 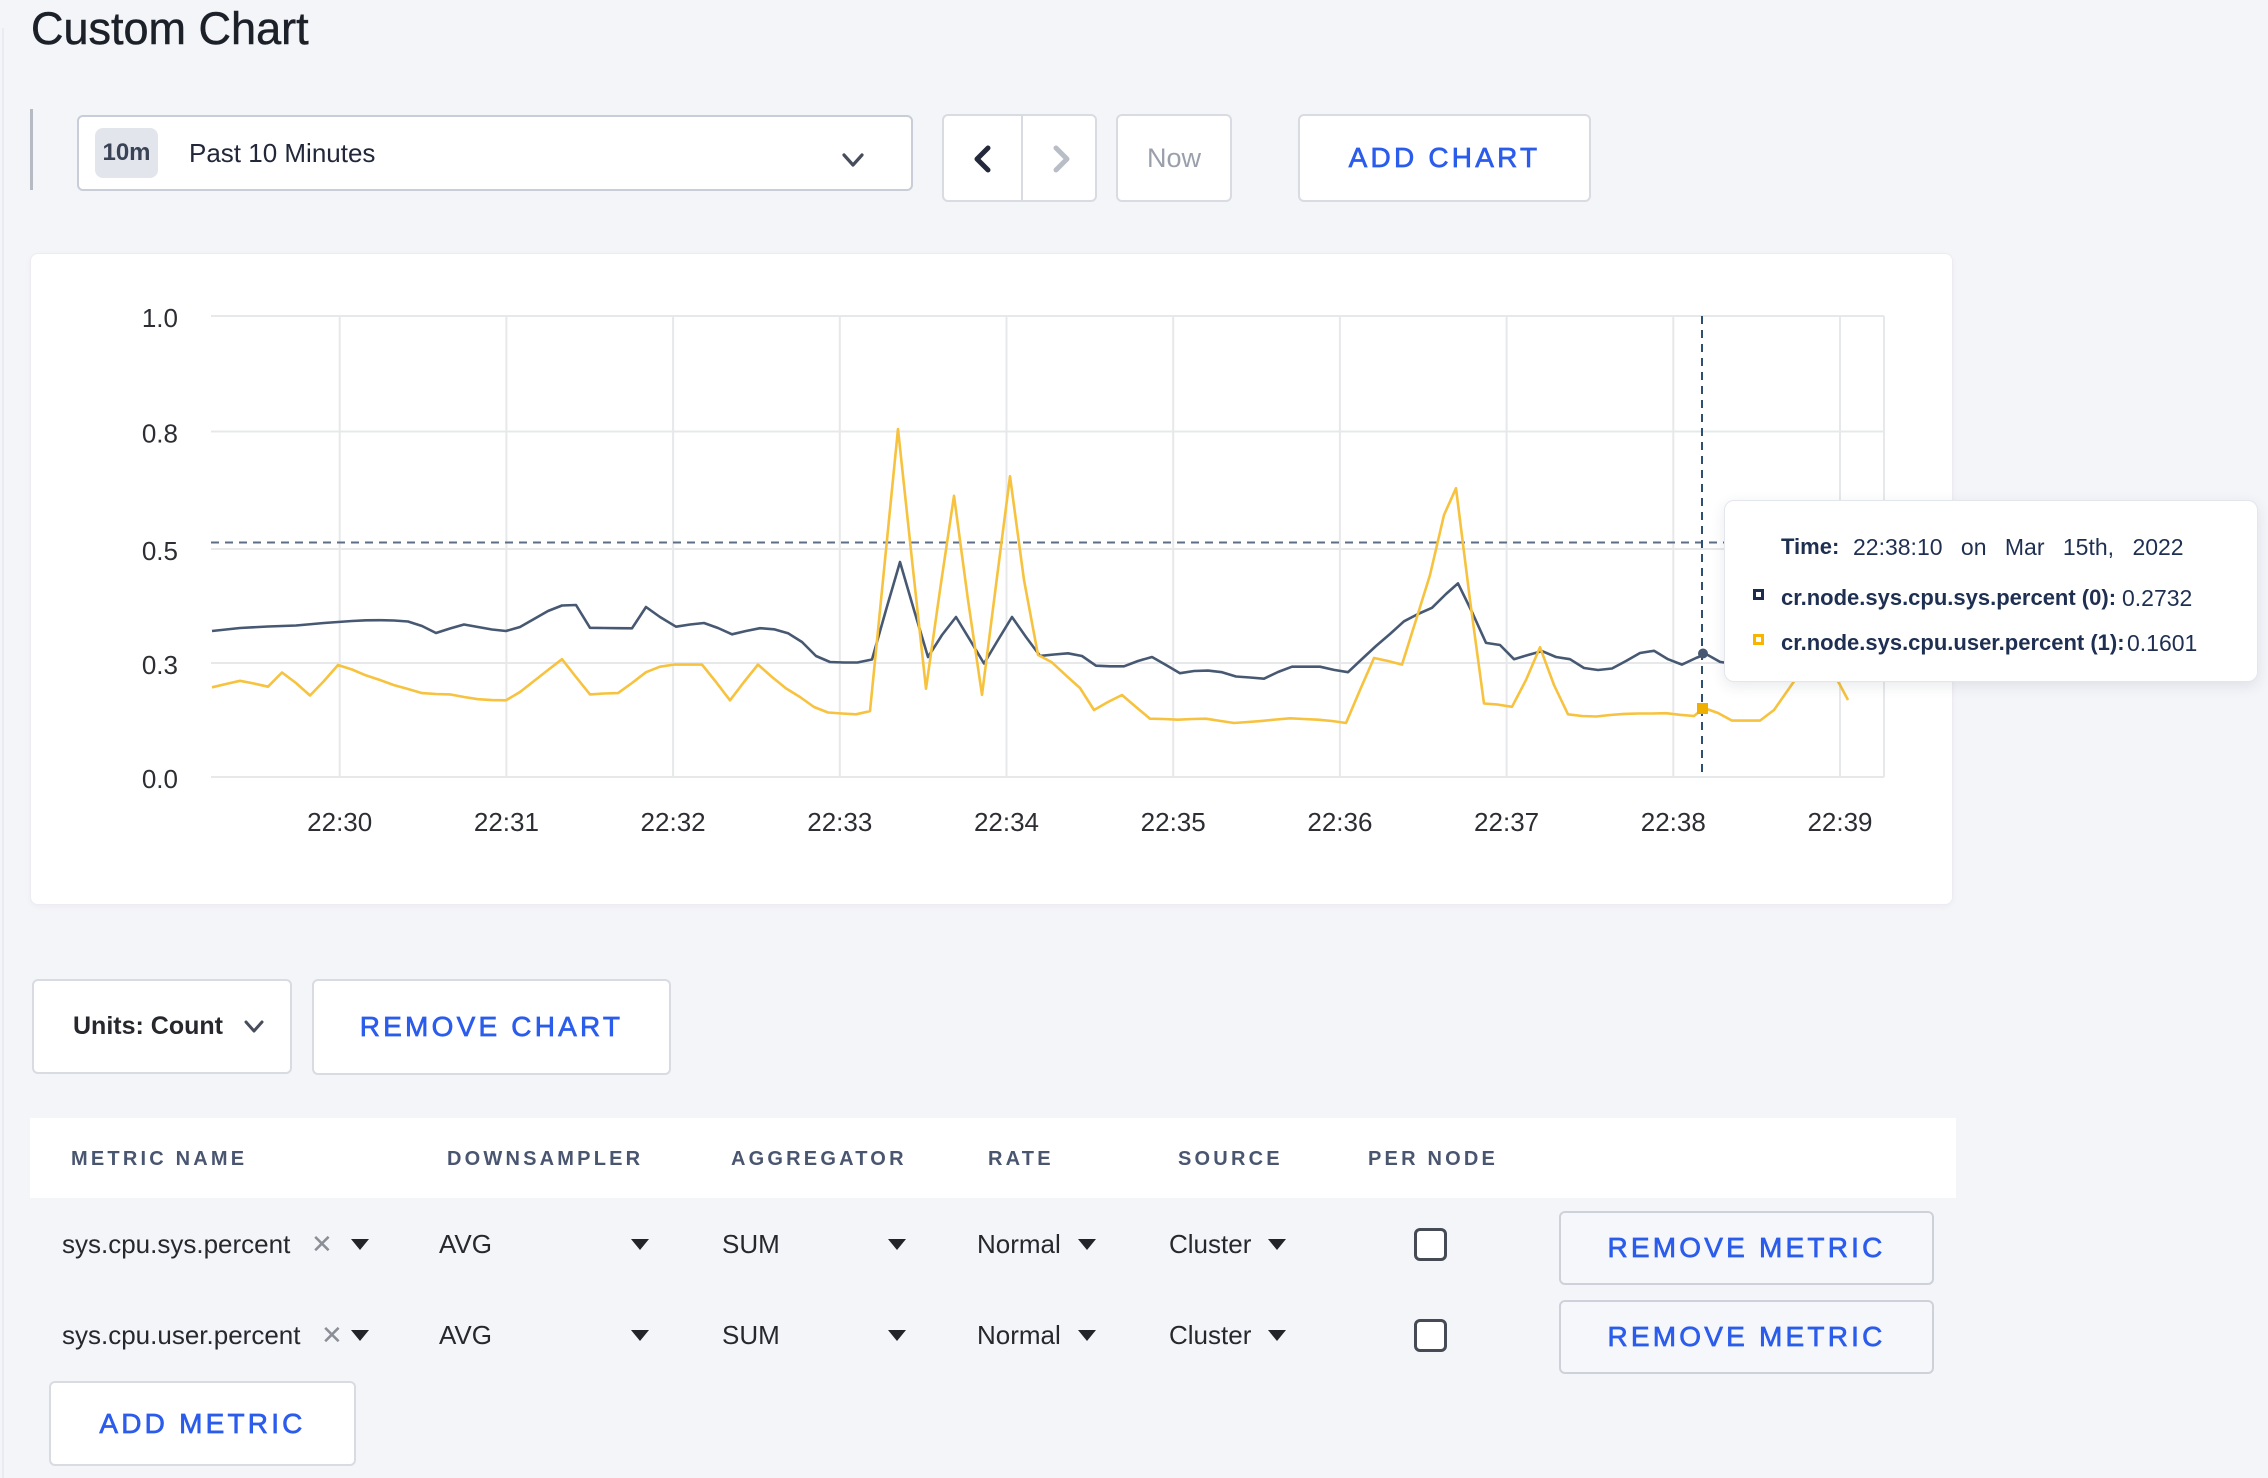 What do you see at coordinates (160, 665) in the screenshot?
I see `svg-text: 0.3` at bounding box center [160, 665].